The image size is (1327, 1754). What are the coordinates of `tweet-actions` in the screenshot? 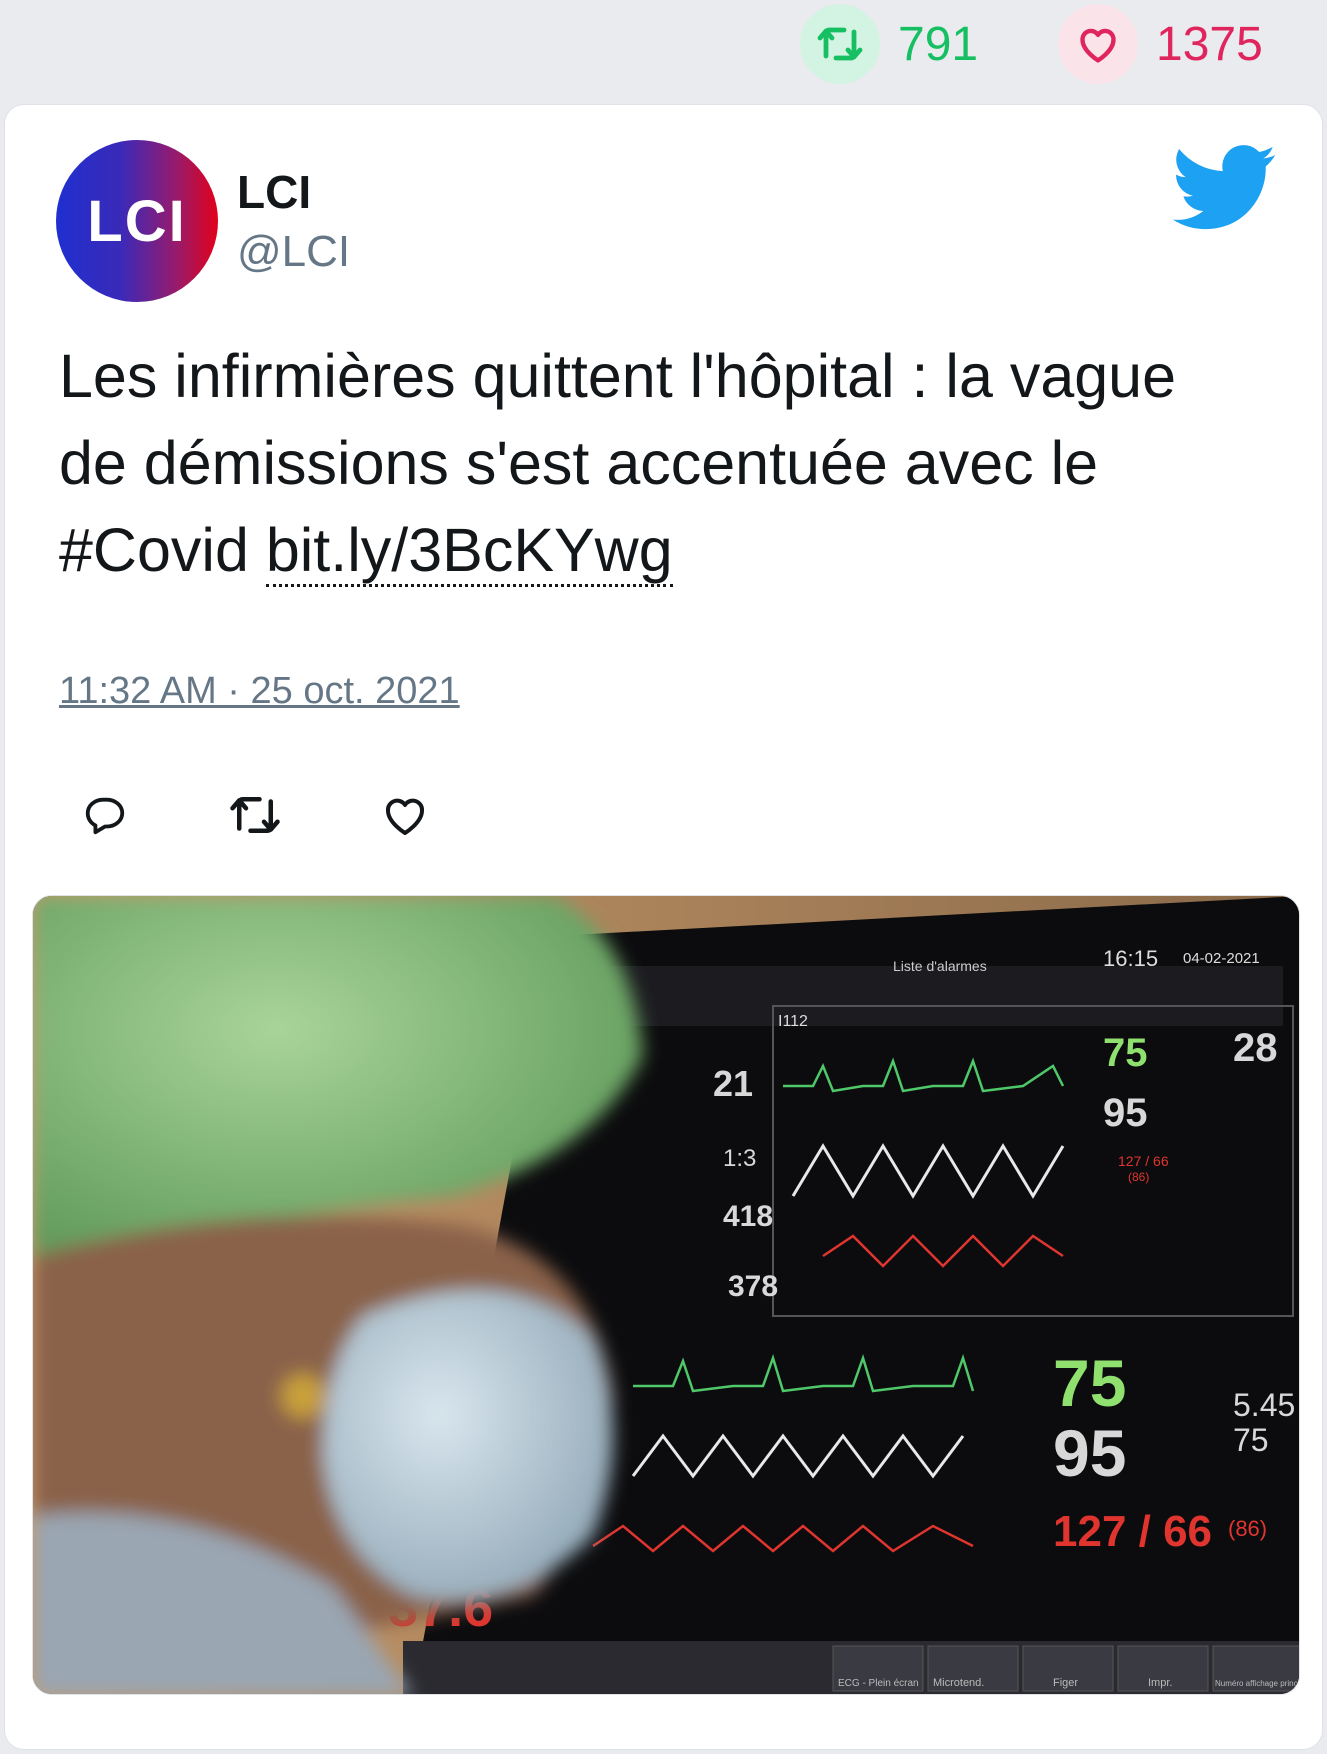 It's located at (255, 815).